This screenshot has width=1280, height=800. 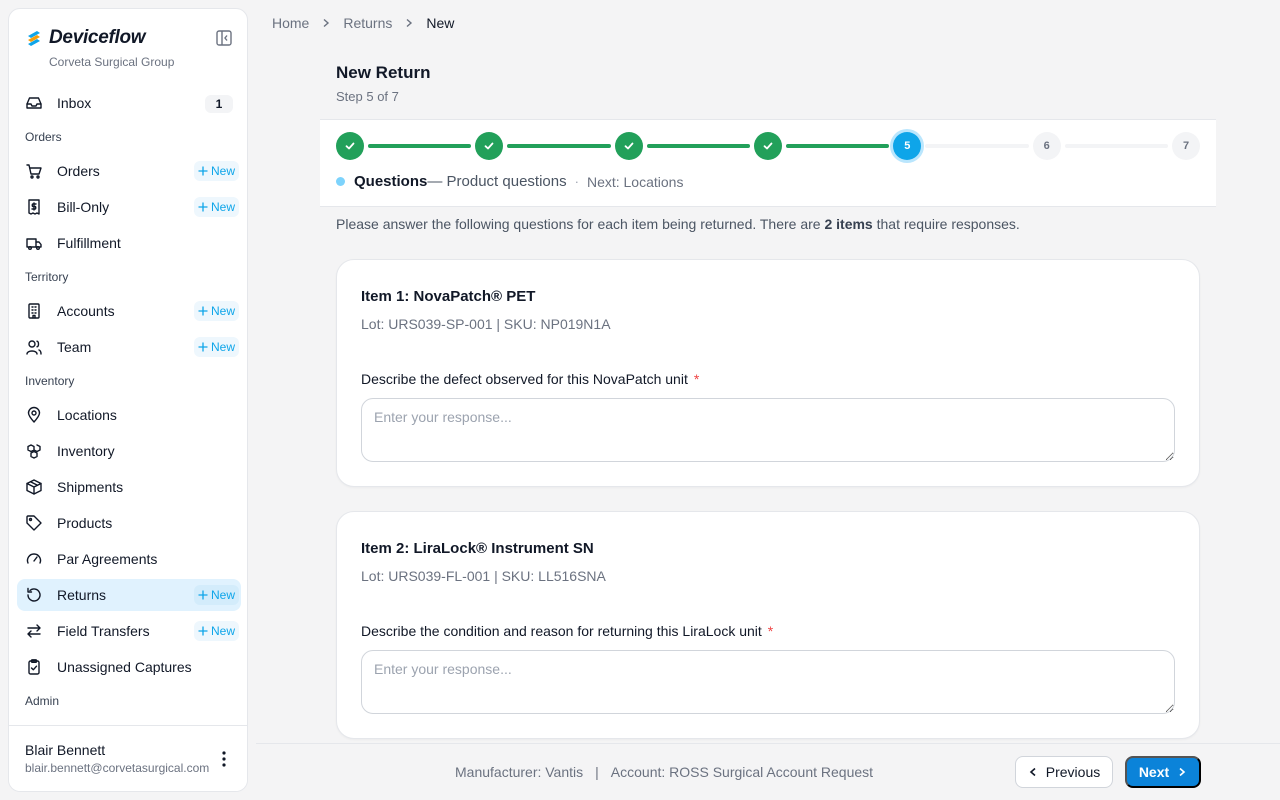 What do you see at coordinates (129, 311) in the screenshot?
I see `sidebar-item-accounts: Accounts New` at bounding box center [129, 311].